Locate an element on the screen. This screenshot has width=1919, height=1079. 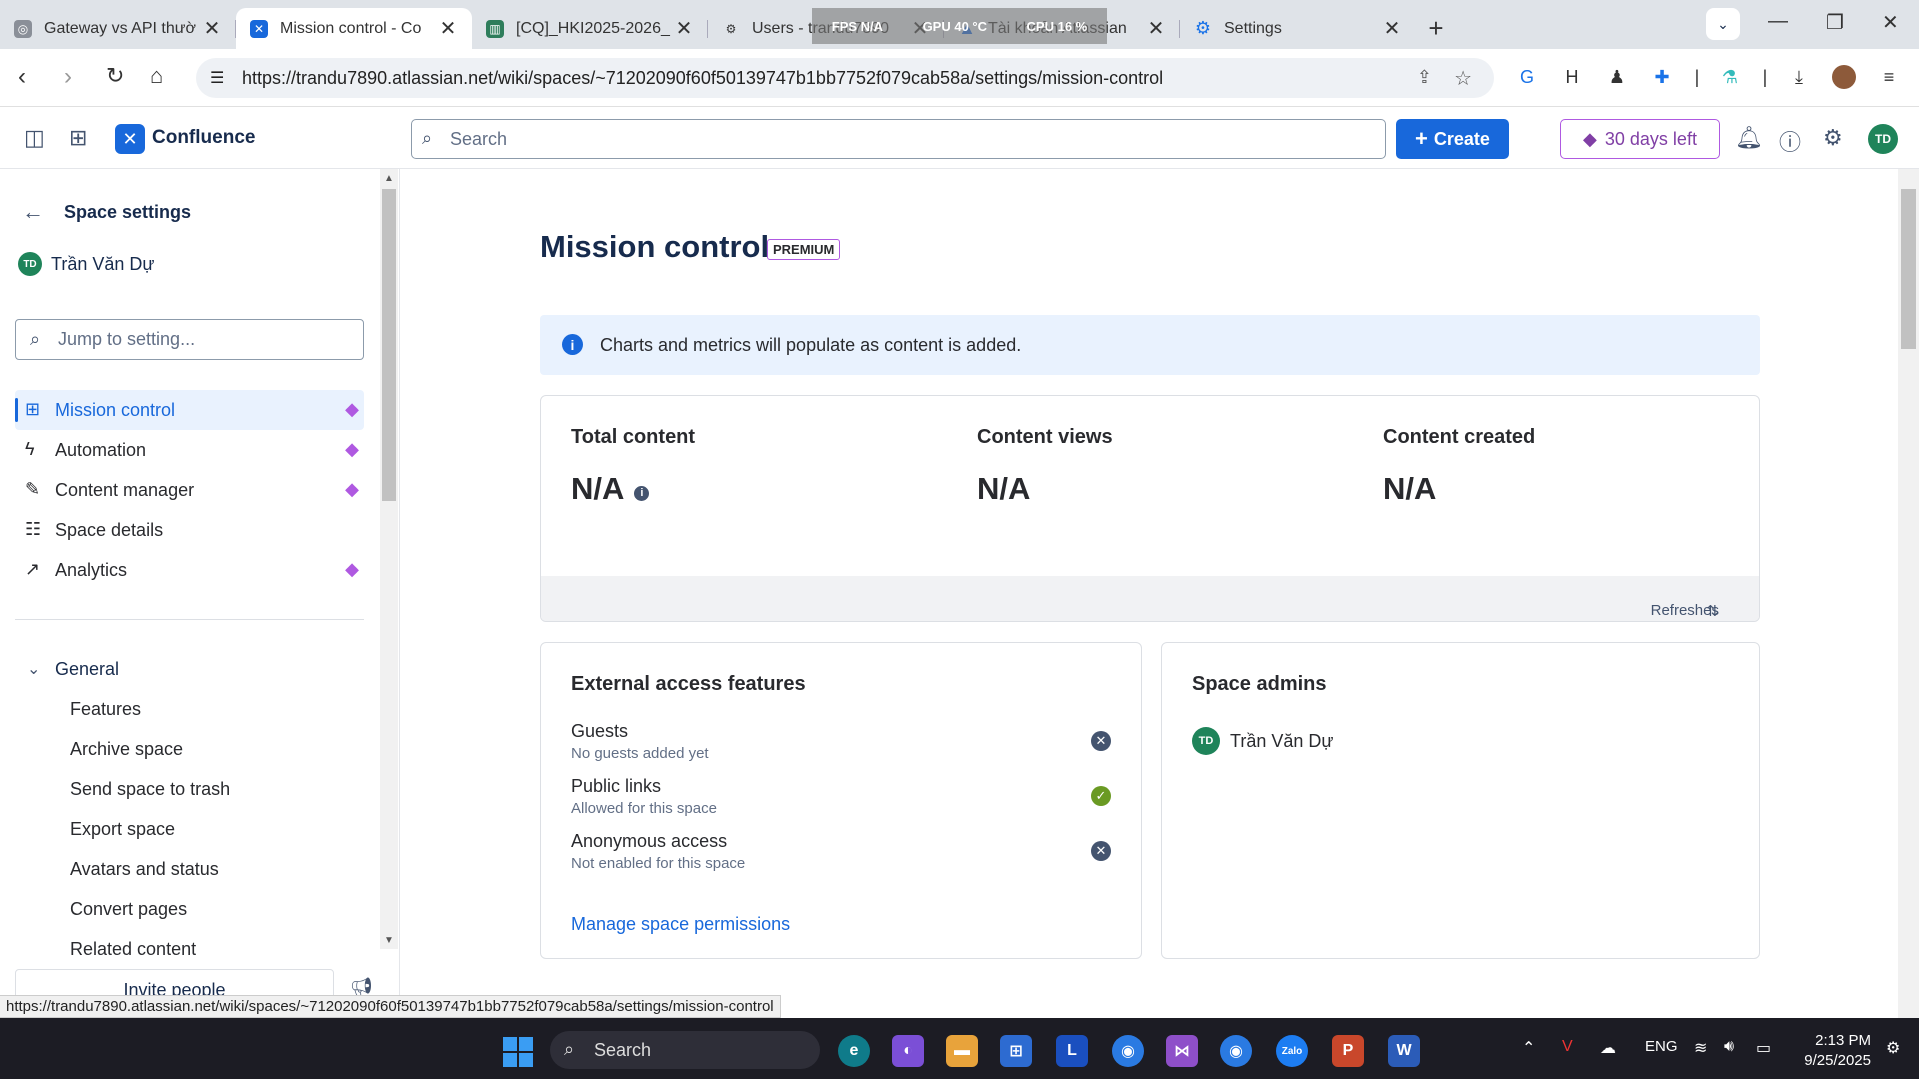
translate-icon: G is located at coordinates (1527, 77).